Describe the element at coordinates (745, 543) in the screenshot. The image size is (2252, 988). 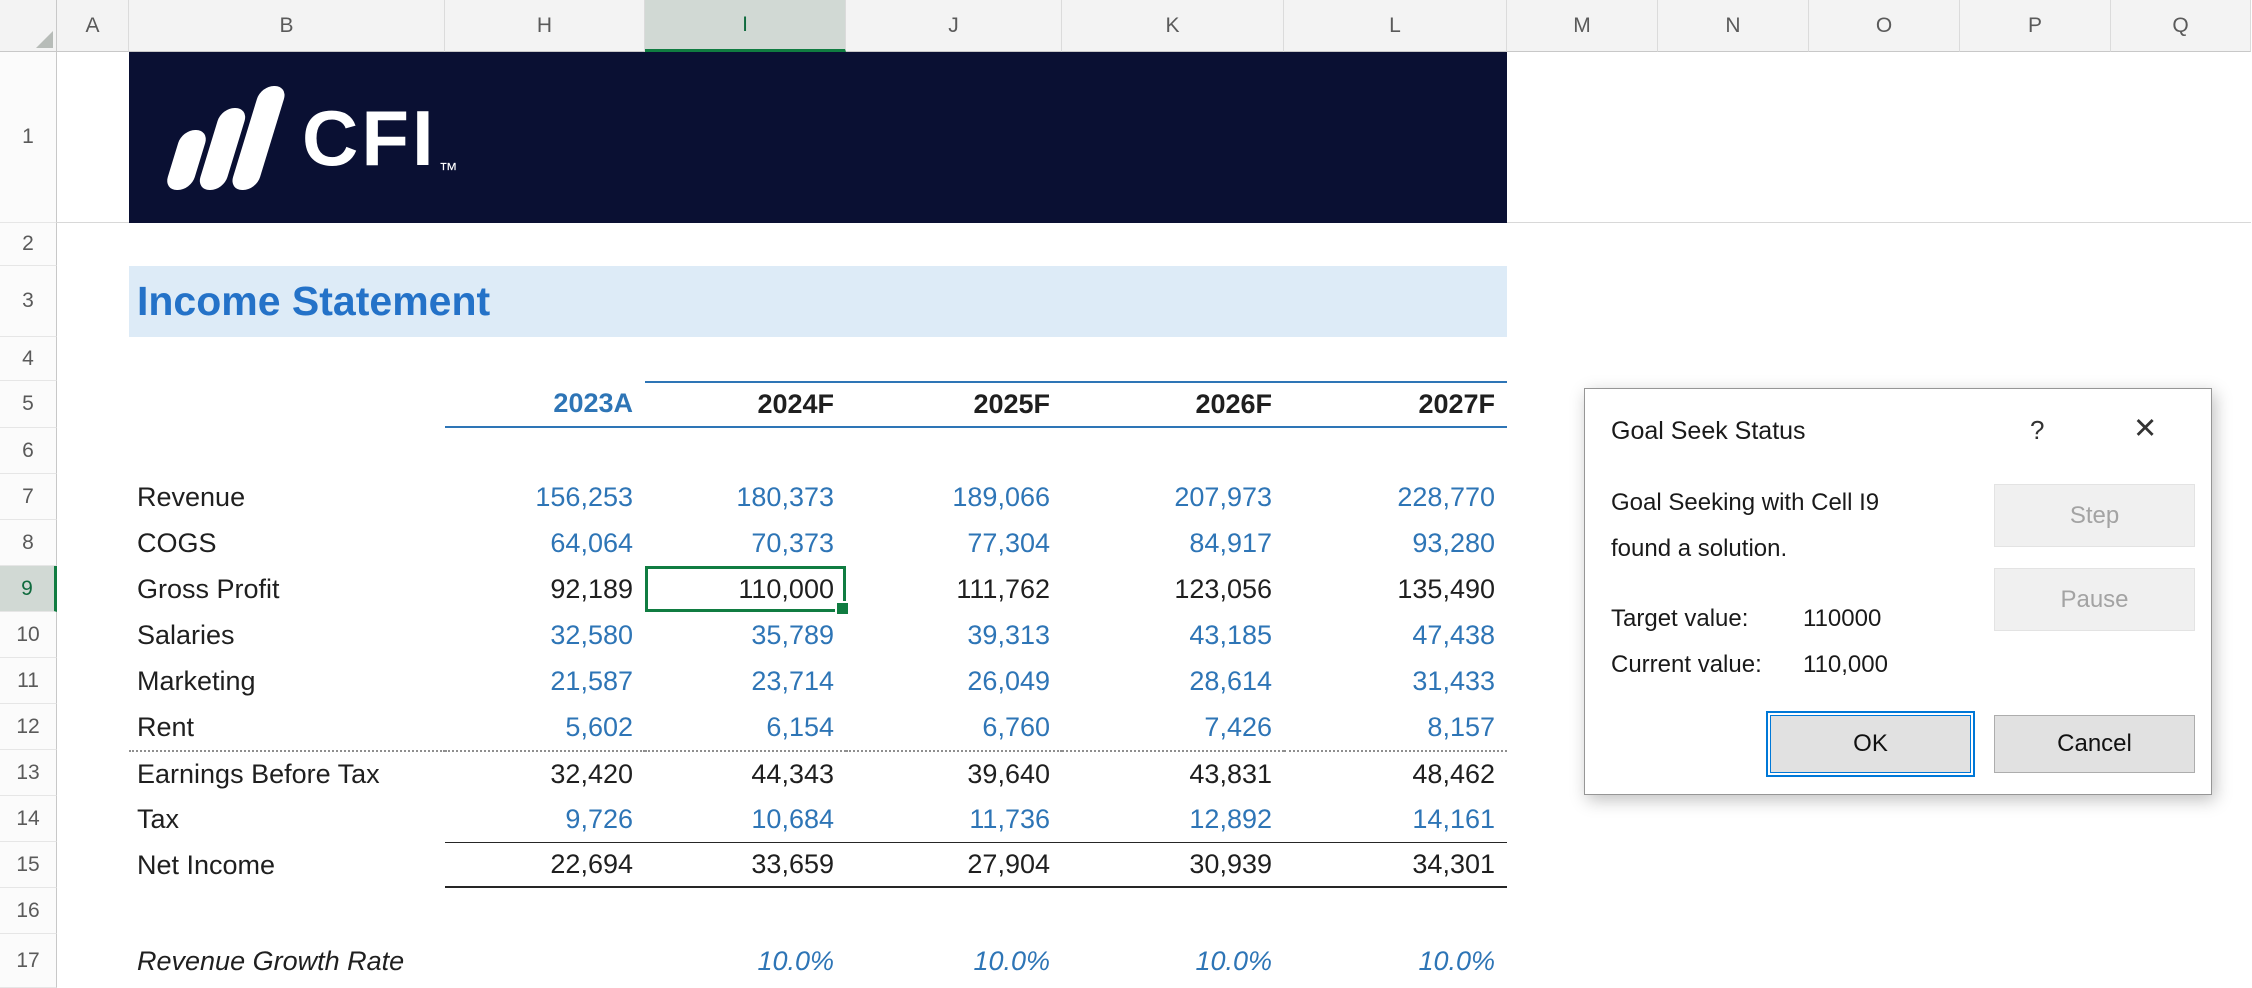
I see `cell-i8: 70,373` at that location.